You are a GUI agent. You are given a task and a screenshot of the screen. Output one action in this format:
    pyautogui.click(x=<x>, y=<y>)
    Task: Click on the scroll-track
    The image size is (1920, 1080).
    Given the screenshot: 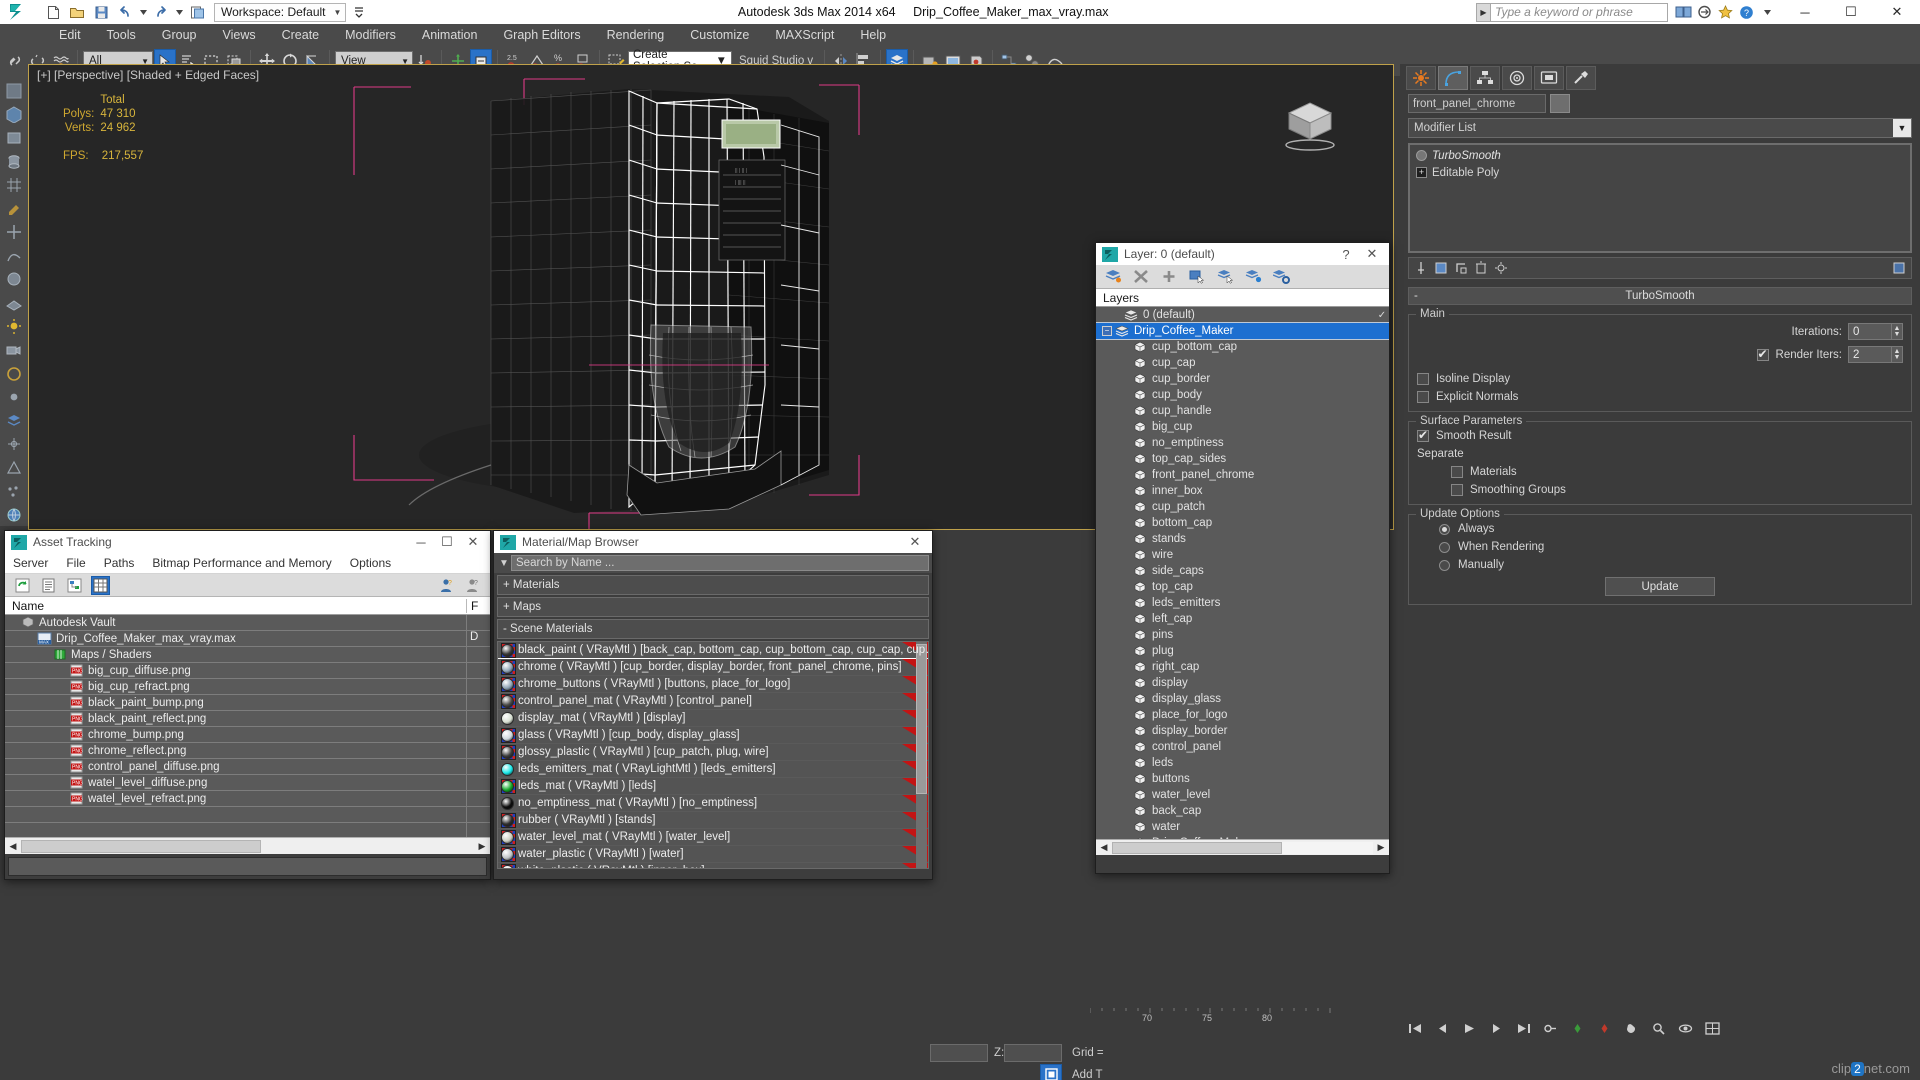 What is the action you would take?
    pyautogui.click(x=247, y=846)
    